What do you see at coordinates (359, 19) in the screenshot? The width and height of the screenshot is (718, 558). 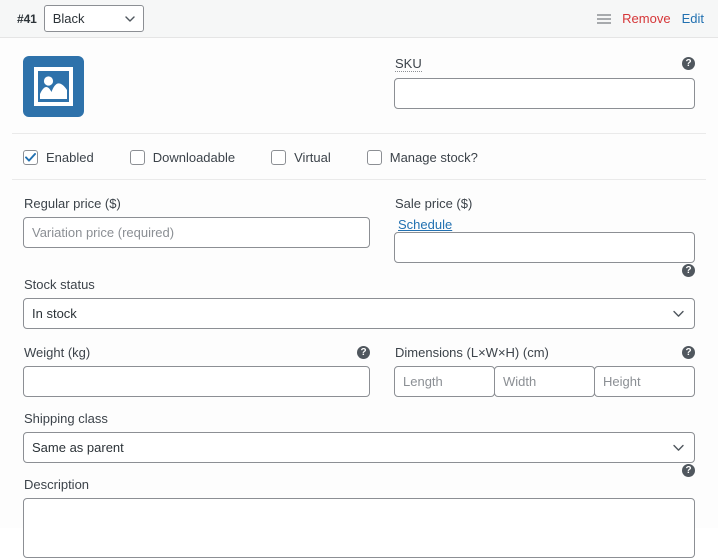 I see `variation-header: #41 Black Remove Edit` at bounding box center [359, 19].